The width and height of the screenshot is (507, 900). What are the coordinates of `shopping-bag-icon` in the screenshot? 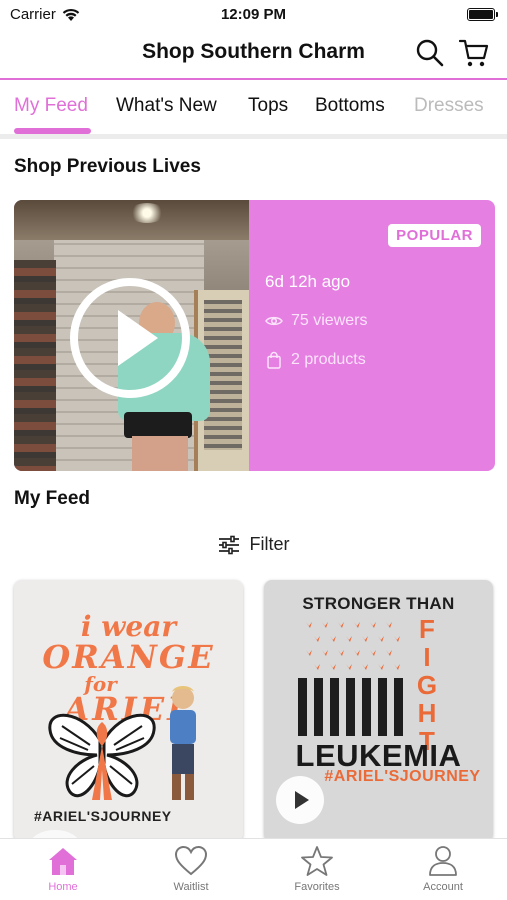 It's located at (274, 360).